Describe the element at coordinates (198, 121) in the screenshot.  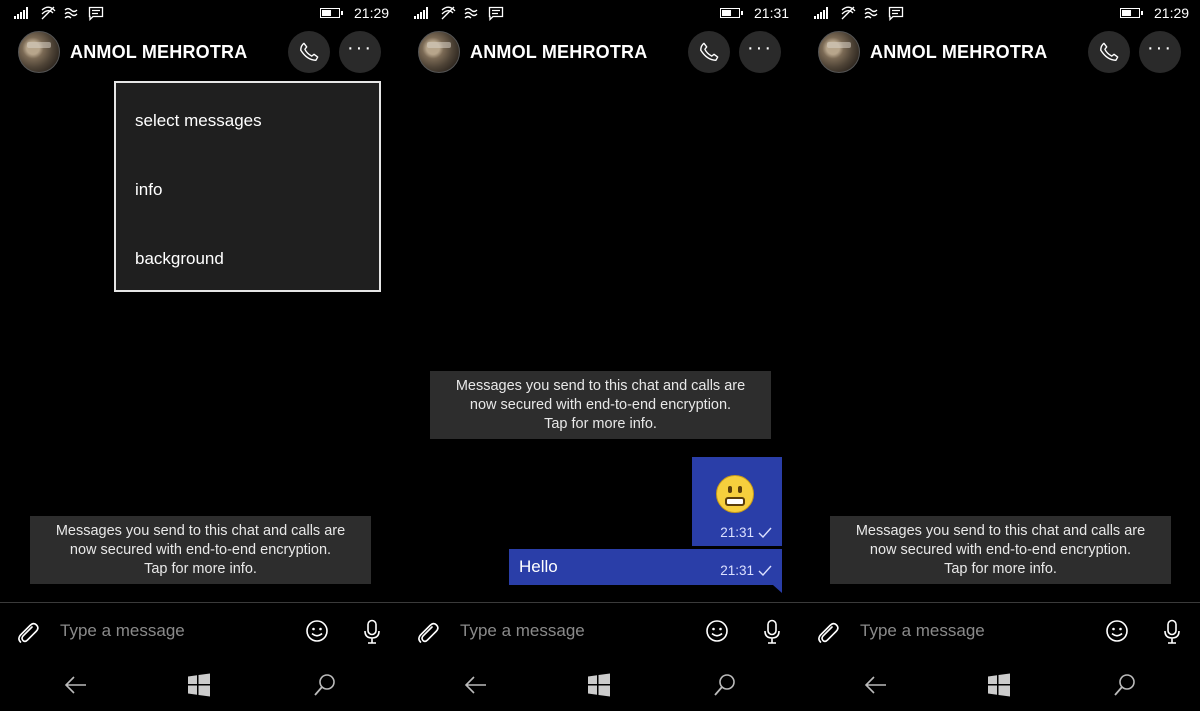
I see `menu-item-select-messages: select messages` at that location.